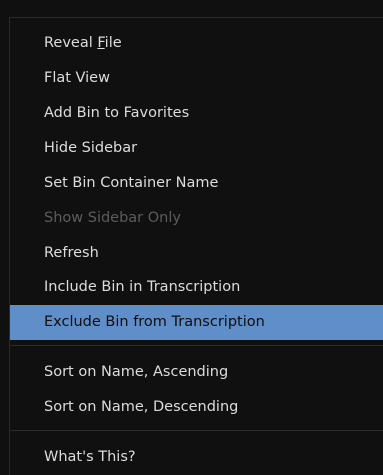  What do you see at coordinates (131, 183) in the screenshot?
I see `menu-item-label: Set Bin Container Name` at bounding box center [131, 183].